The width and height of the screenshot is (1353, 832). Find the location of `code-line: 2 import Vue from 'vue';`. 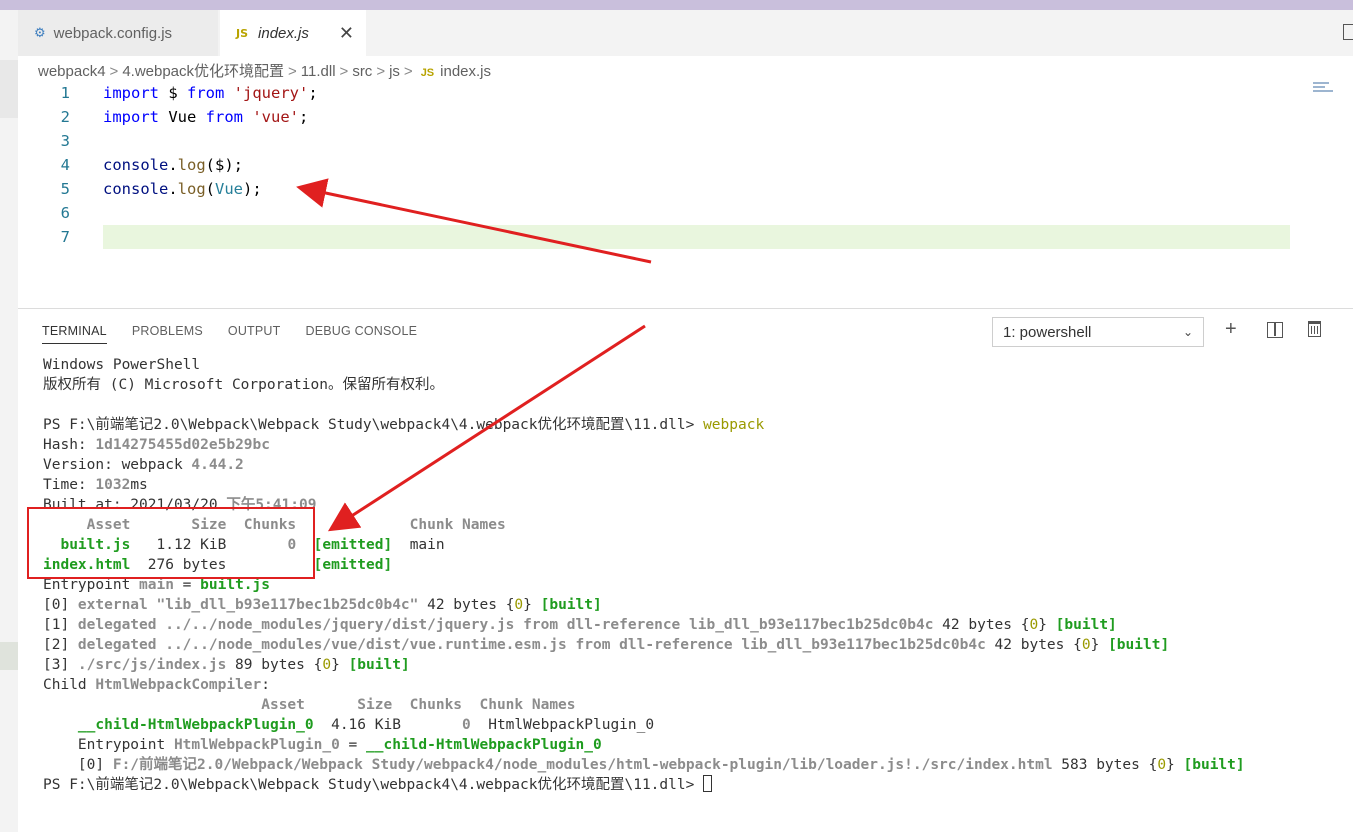

code-line: 2 import Vue from 'vue'; is located at coordinates (663, 117).